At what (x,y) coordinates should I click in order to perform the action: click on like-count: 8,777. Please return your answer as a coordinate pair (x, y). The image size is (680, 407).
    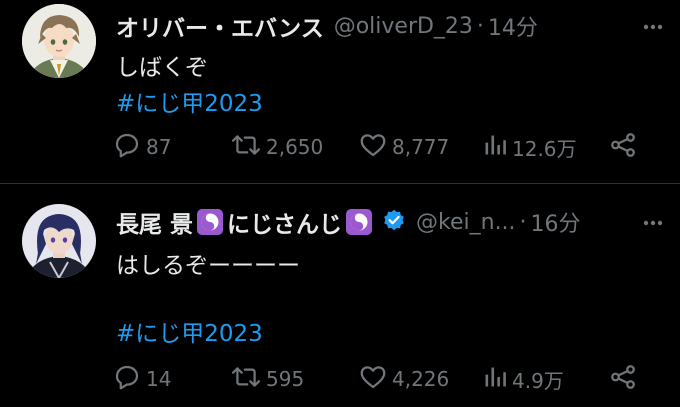
    Looking at the image, I should click on (421, 147).